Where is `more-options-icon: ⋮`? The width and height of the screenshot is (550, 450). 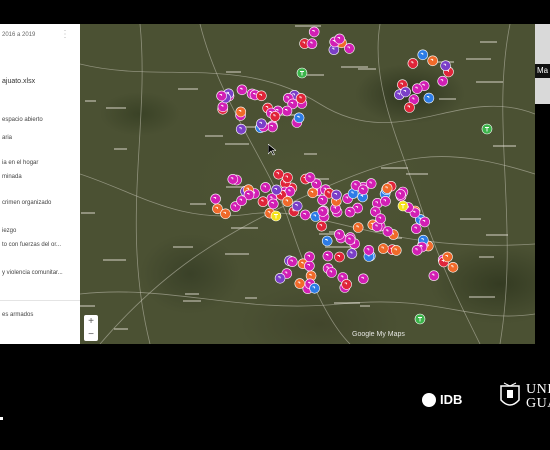 more-options-icon: ⋮ is located at coordinates (65, 34).